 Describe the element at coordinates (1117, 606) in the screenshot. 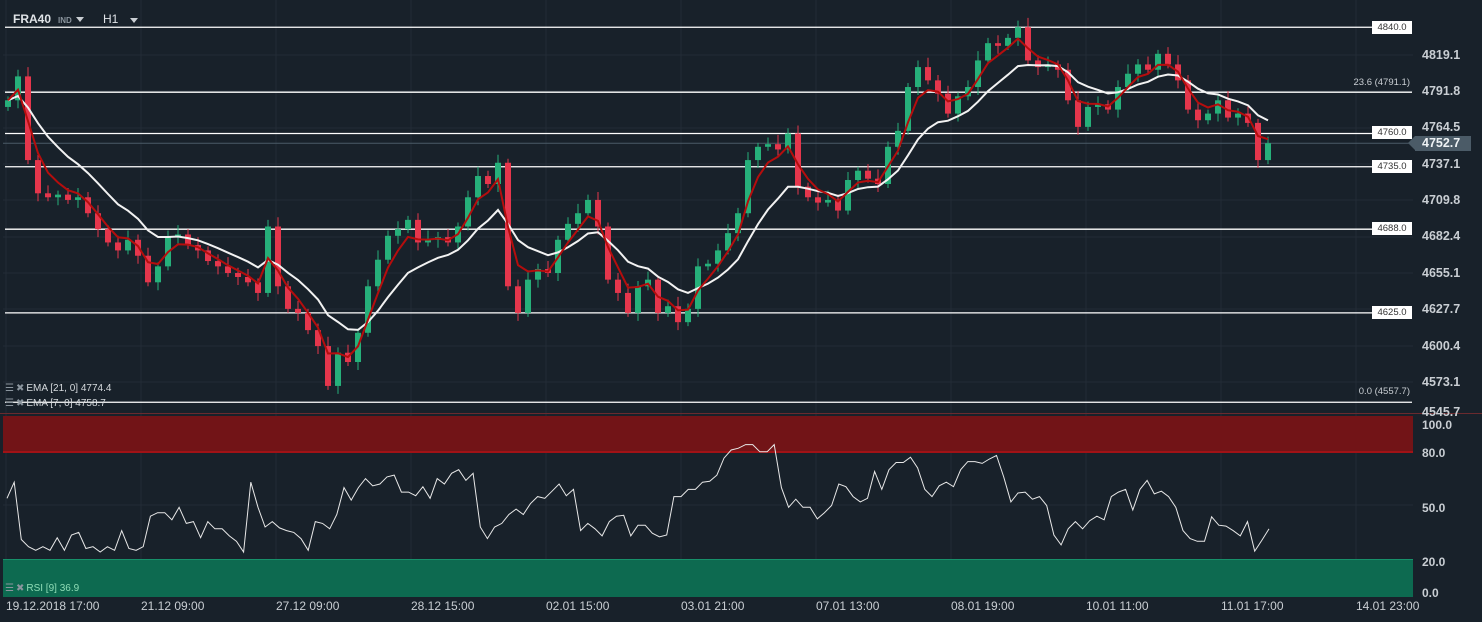

I see `time-axis-label: 10.01 11:00` at that location.